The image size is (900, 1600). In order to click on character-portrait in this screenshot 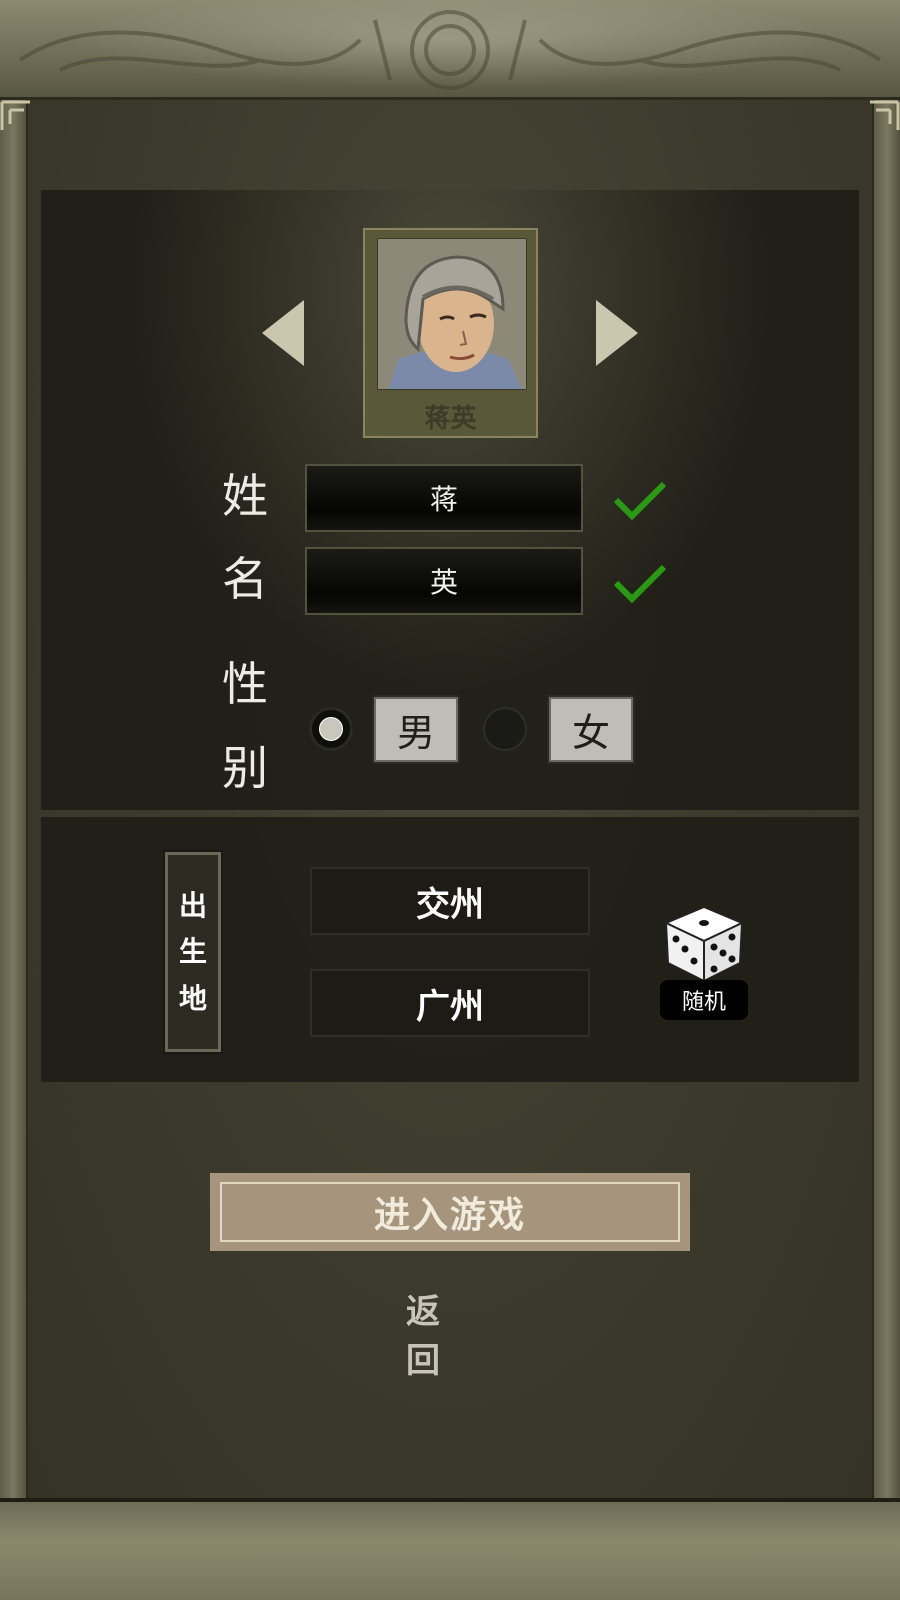, I will do `click(452, 314)`.